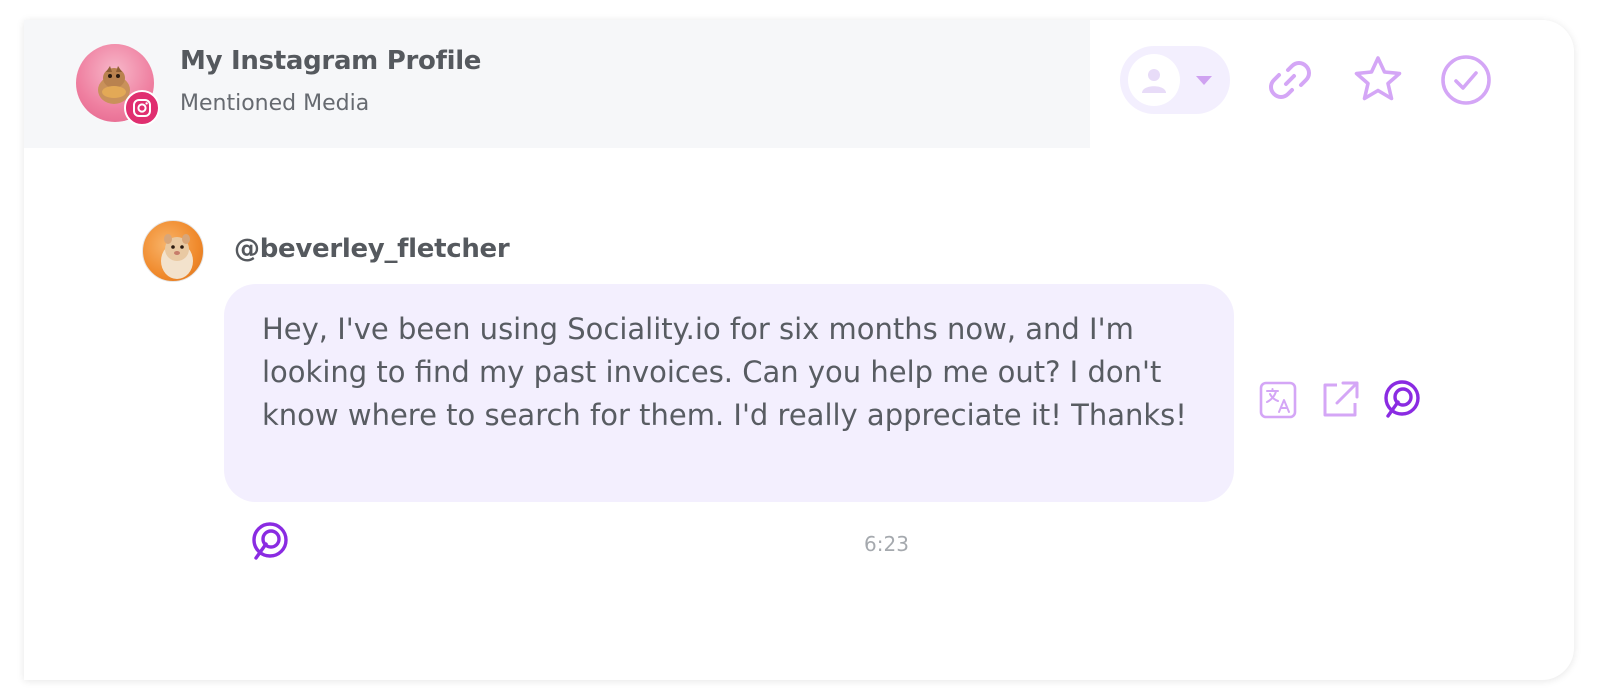 This screenshot has width=1600, height=700. I want to click on hamster-avatar, so click(173, 251).